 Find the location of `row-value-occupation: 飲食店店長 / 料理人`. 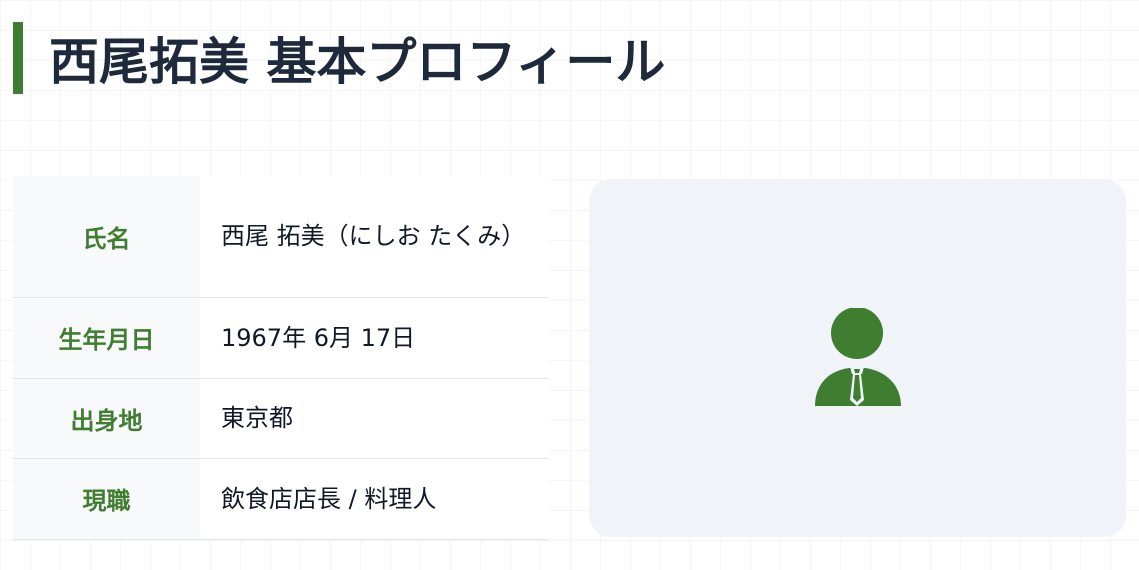

row-value-occupation: 飲食店店長 / 料理人 is located at coordinates (374, 499).